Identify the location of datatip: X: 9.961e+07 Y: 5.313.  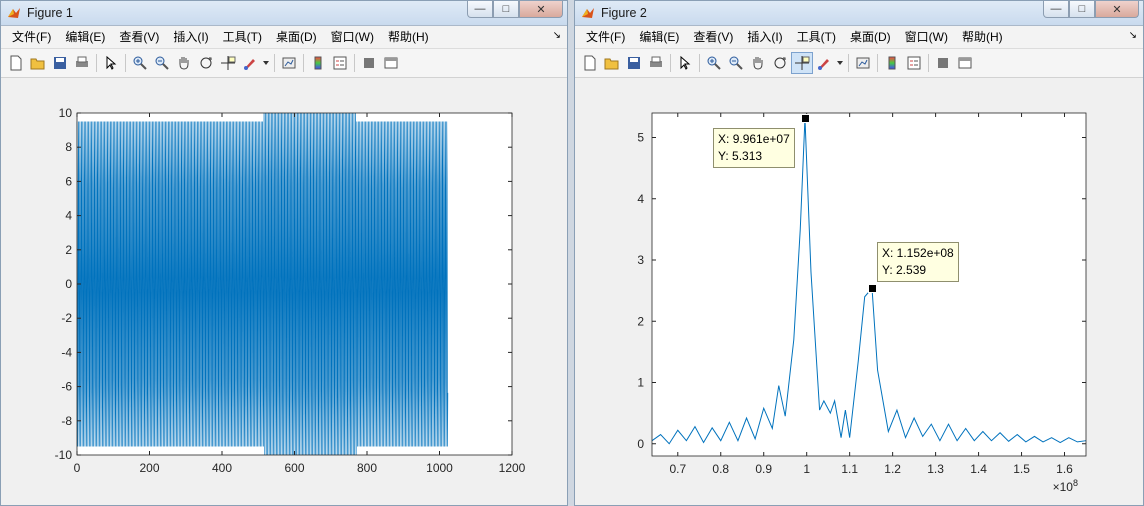
(754, 148).